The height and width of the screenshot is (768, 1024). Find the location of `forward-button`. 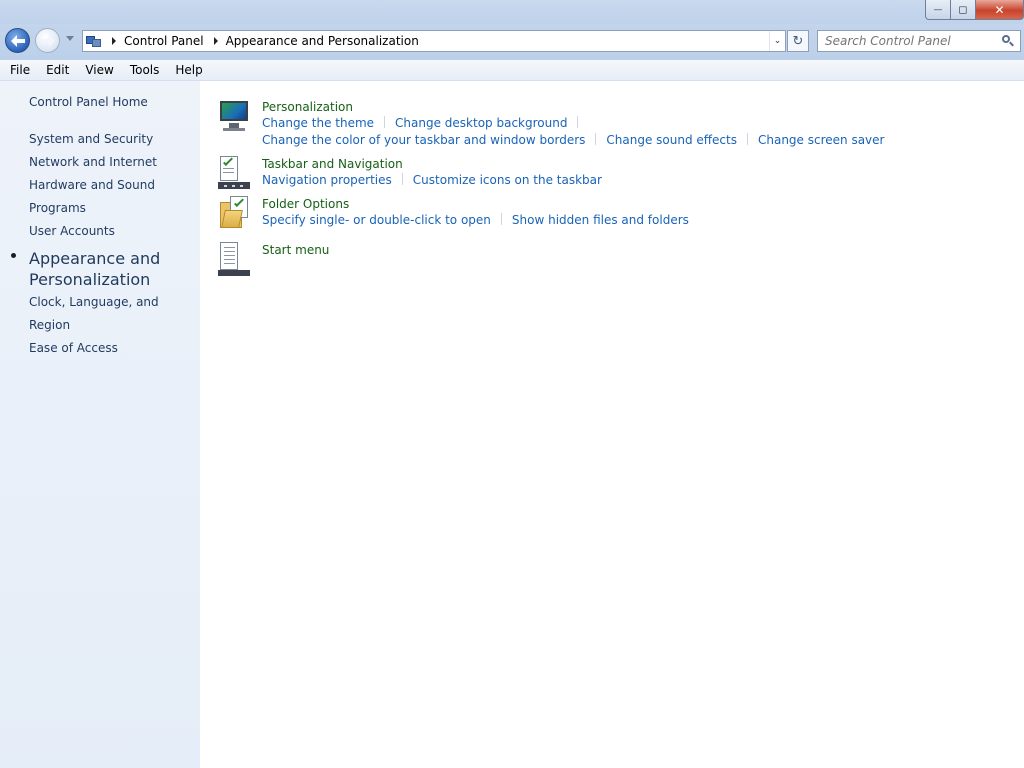

forward-button is located at coordinates (47, 40).